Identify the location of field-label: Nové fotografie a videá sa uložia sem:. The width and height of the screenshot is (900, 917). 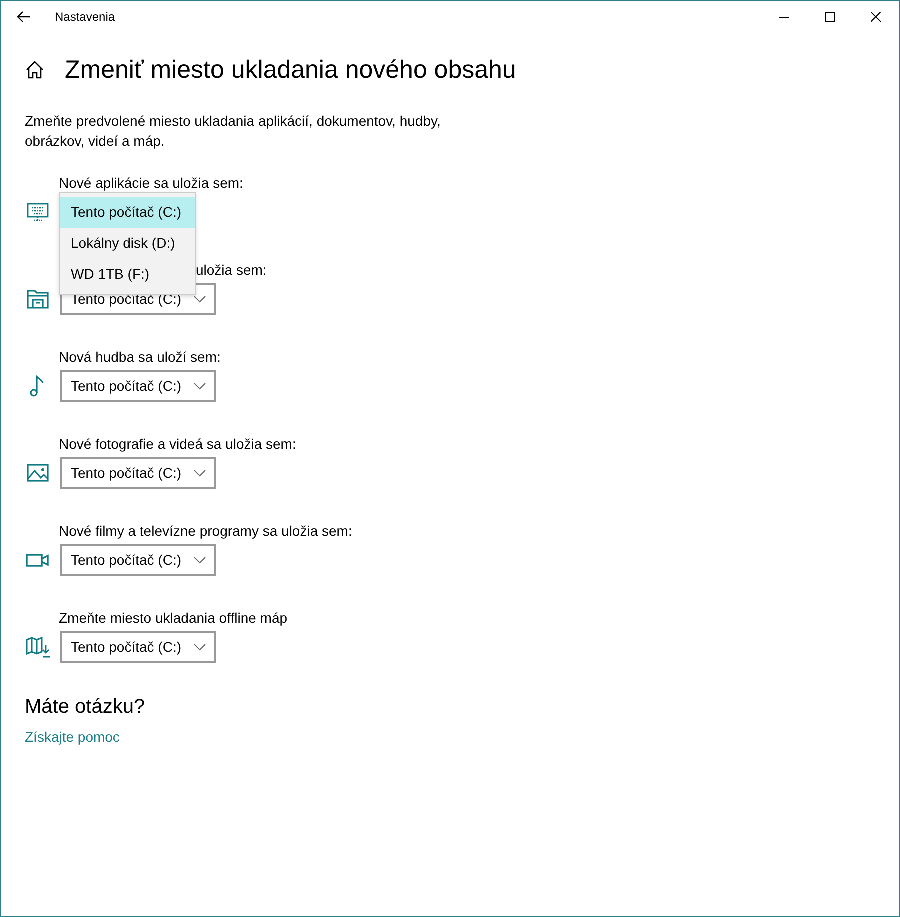
(178, 444).